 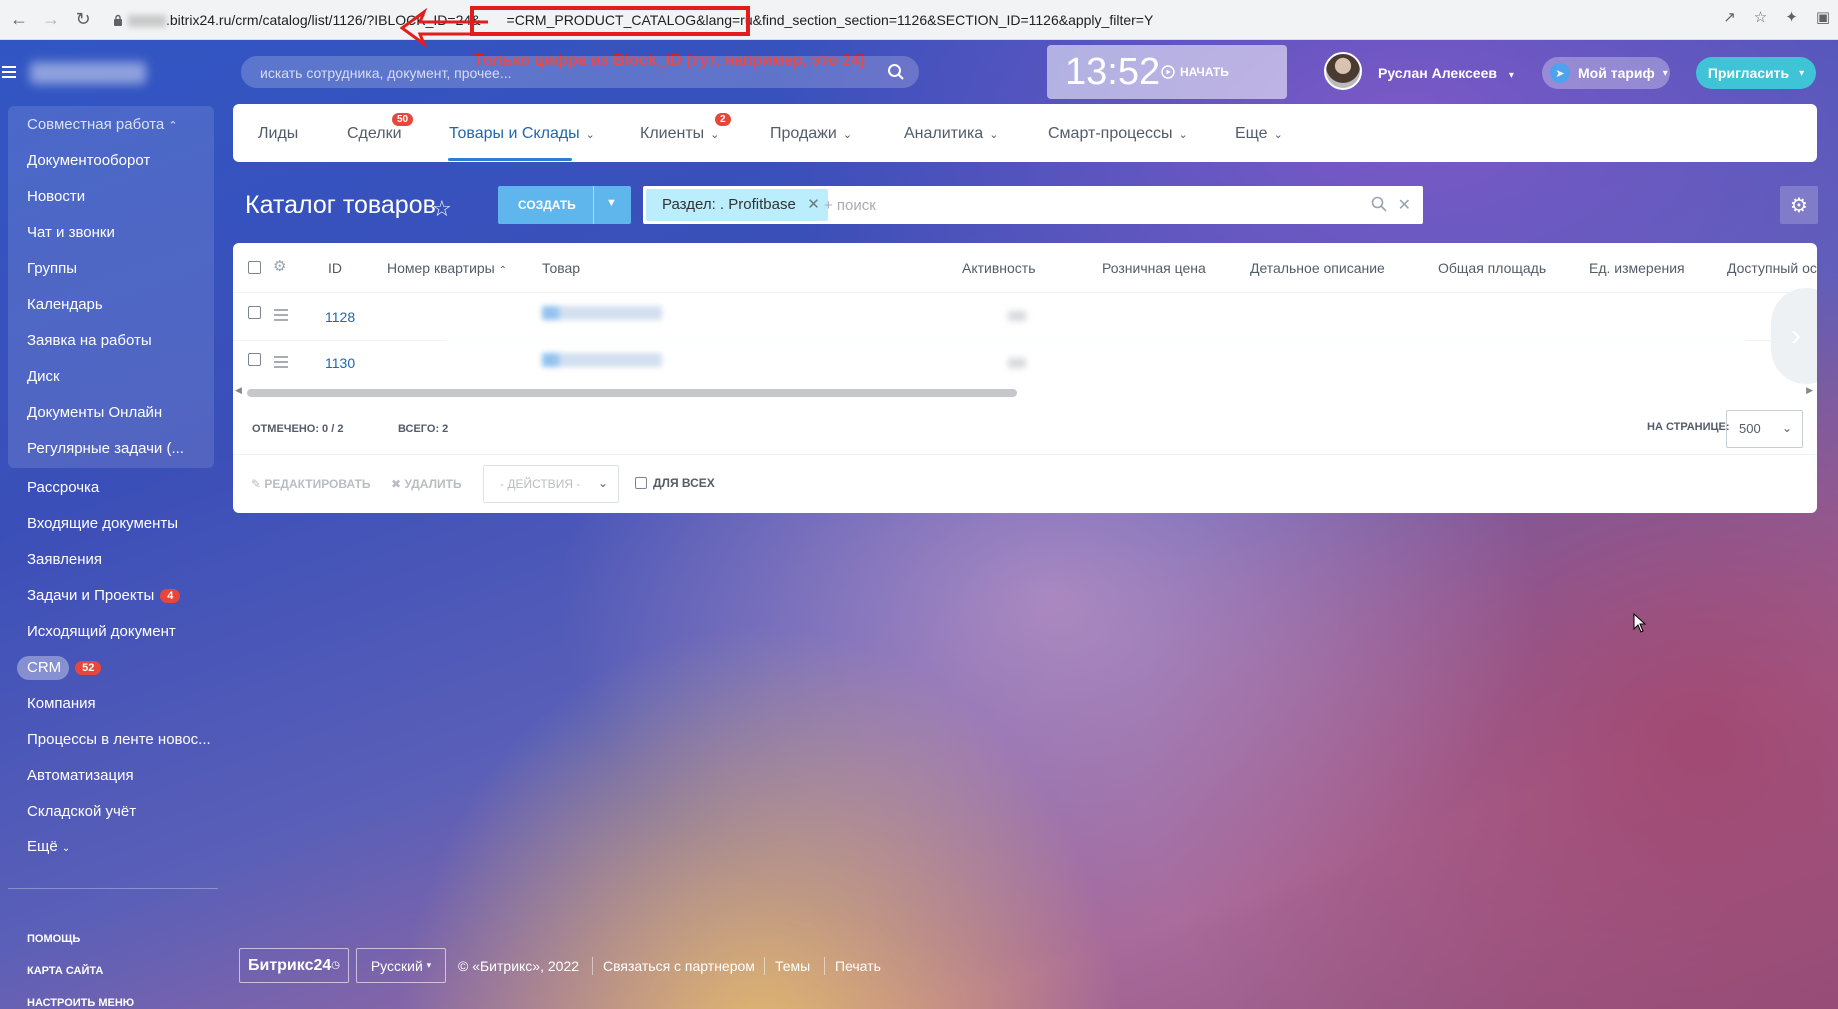 I want to click on user-menu: Руслан Алексеев ▾, so click(x=1446, y=73).